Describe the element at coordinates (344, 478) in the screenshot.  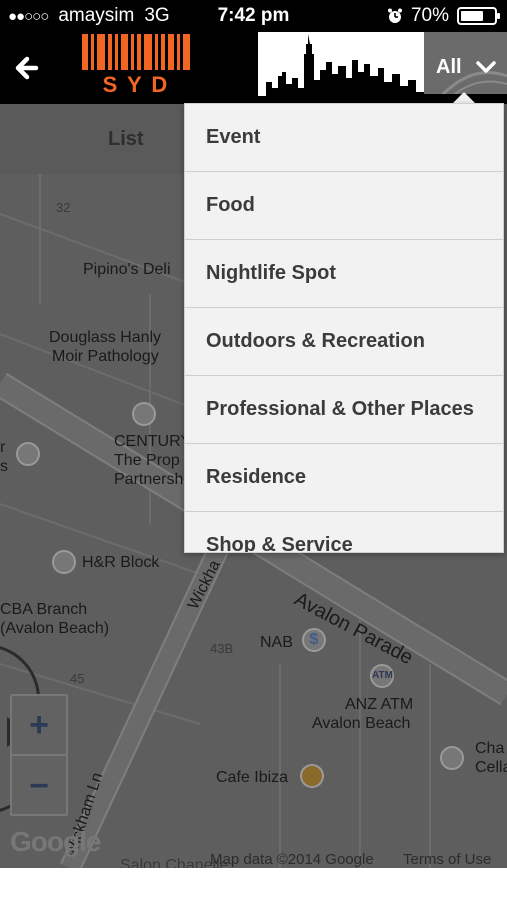
I see `menu-item-residence: Residence` at that location.